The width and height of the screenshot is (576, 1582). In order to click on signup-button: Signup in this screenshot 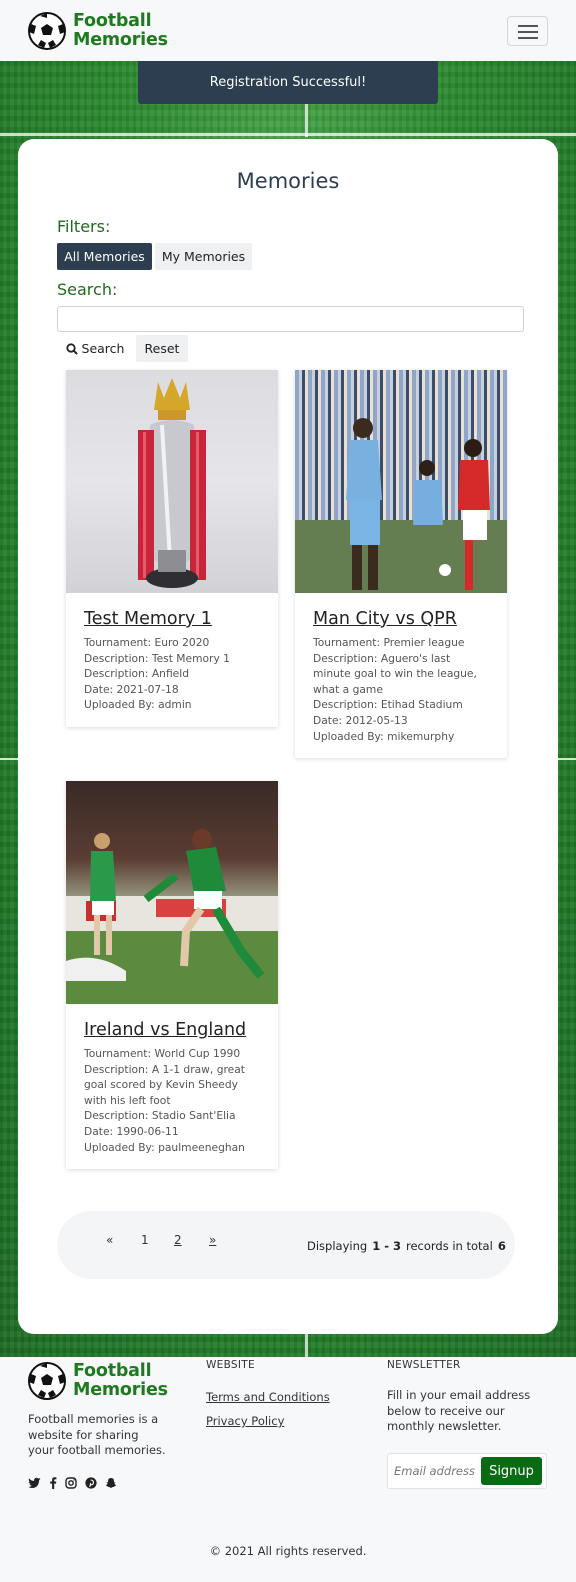, I will do `click(511, 1471)`.